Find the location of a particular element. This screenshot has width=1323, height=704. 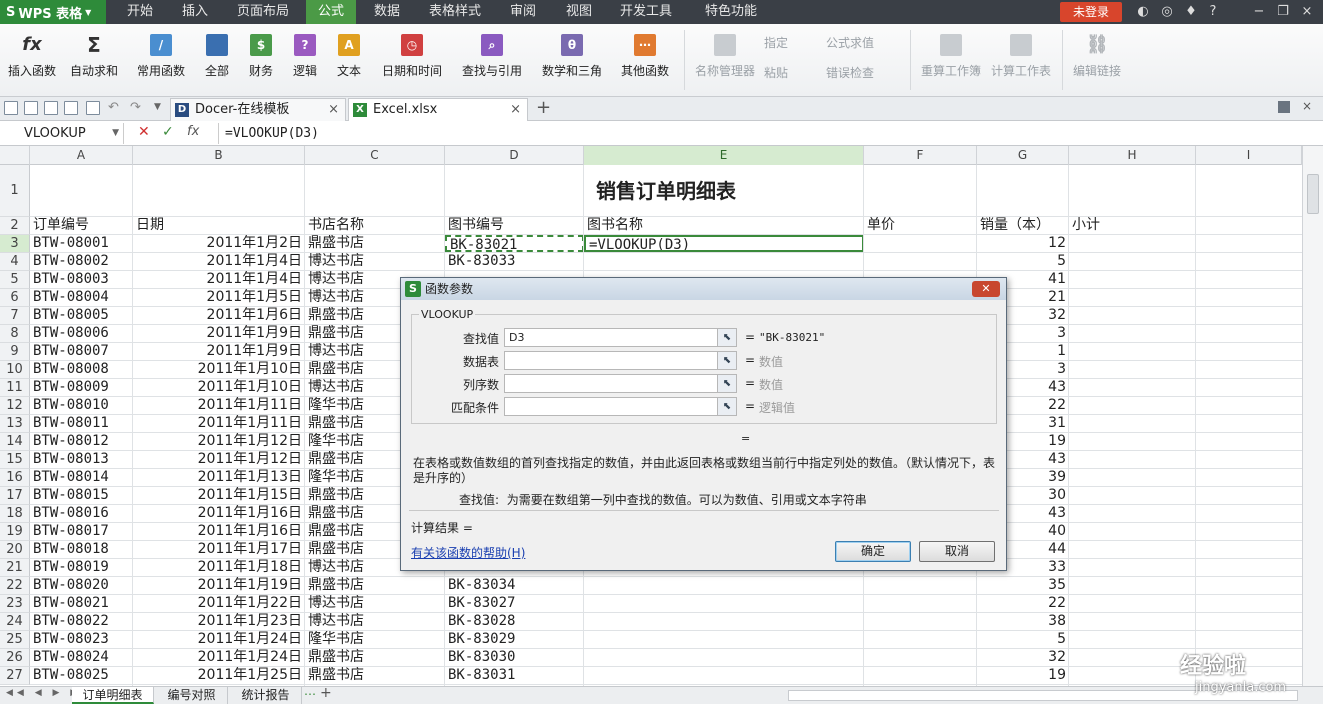

lookup-reference-button: ⌕ 查找与引用 is located at coordinates (492, 61).